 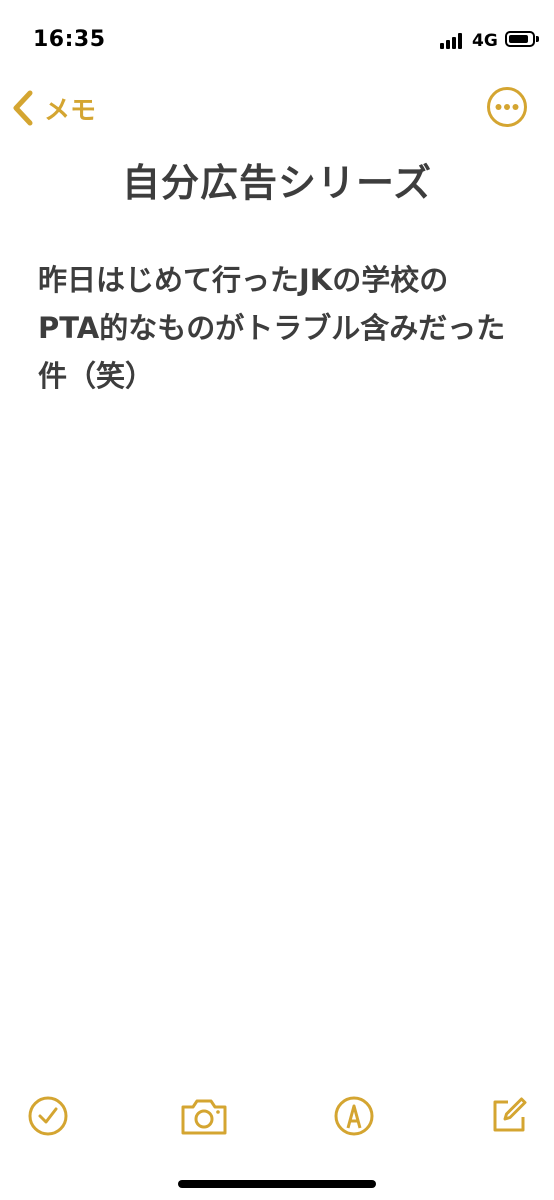 I want to click on bottom-toolbar, so click(x=277, y=1116).